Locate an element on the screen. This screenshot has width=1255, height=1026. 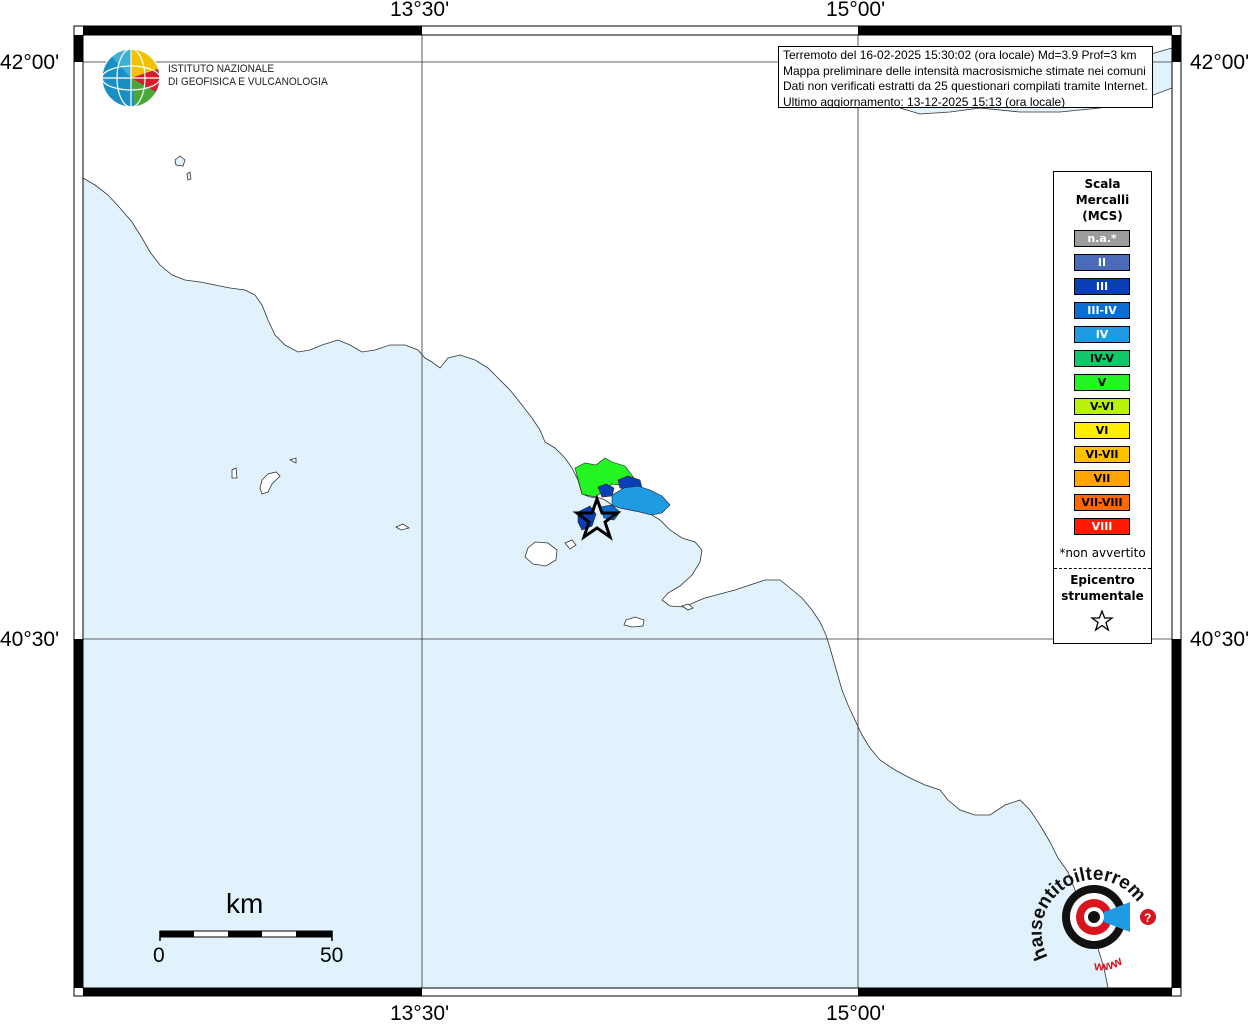
legend-item-3: III-IV is located at coordinates (1102, 310).